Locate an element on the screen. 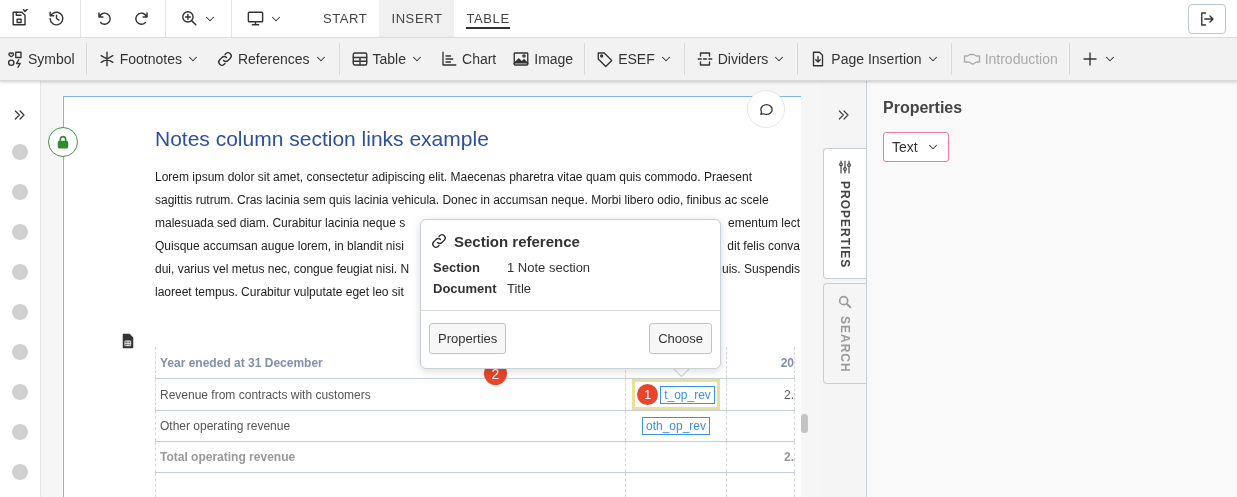 The width and height of the screenshot is (1237, 497). paragraph-text: Quisque accumsan augue lorem, in blandit nisi is located at coordinates (279, 246).